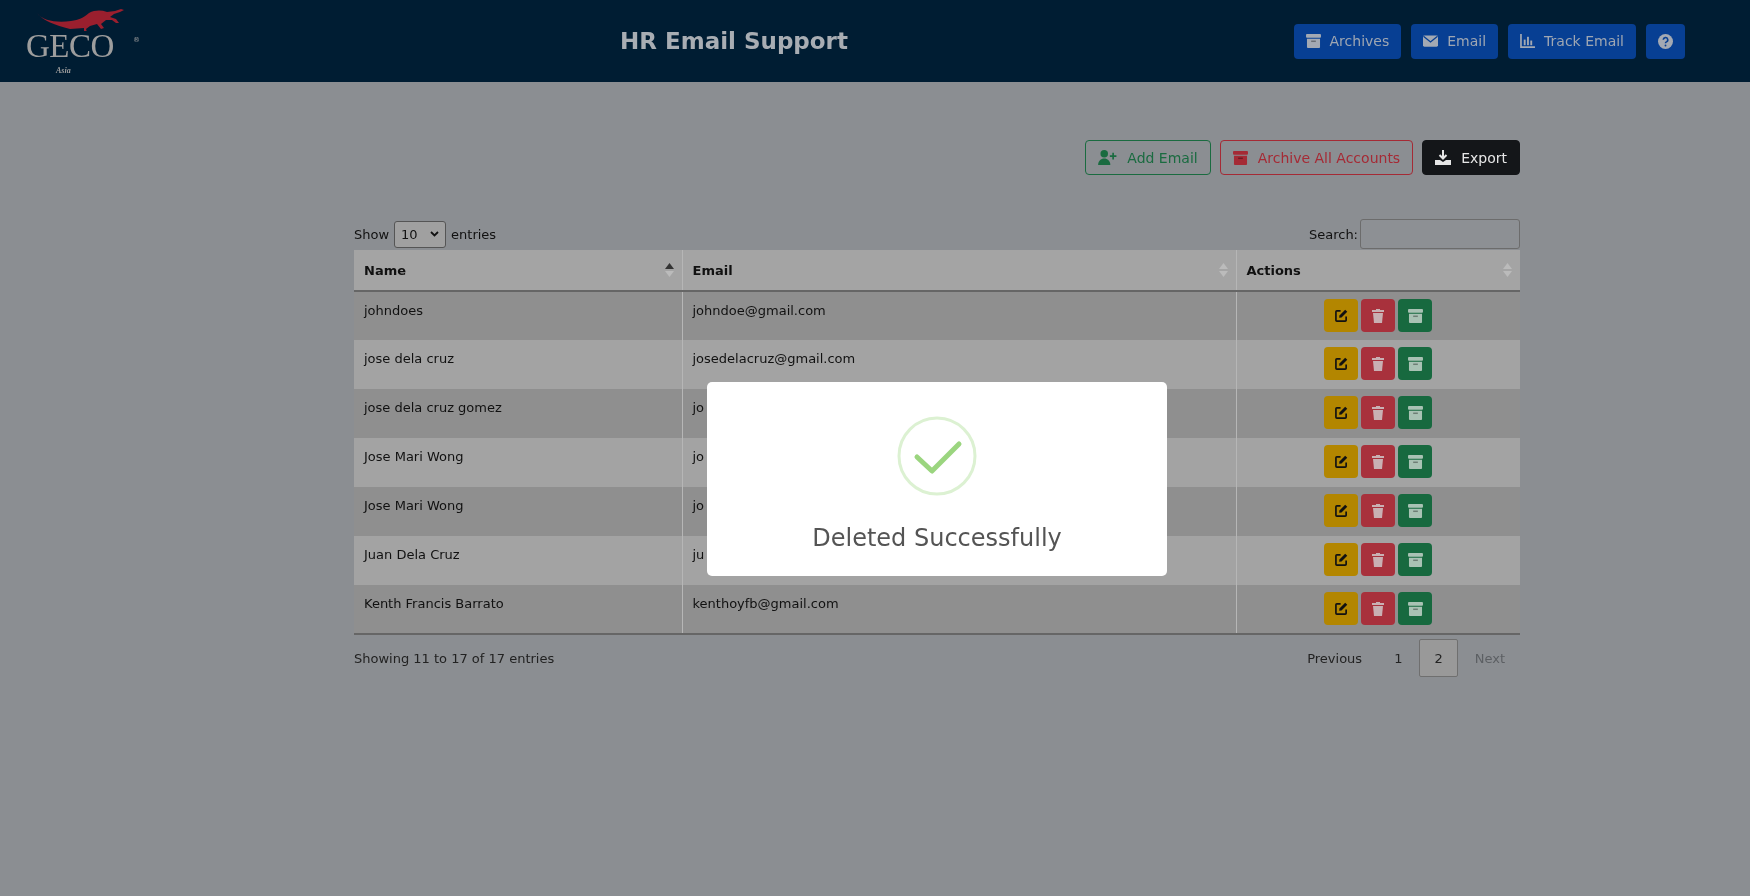 The image size is (1750, 896). Describe the element at coordinates (518, 609) in the screenshot. I see `table-cell: Kenth Francis Barrato` at that location.